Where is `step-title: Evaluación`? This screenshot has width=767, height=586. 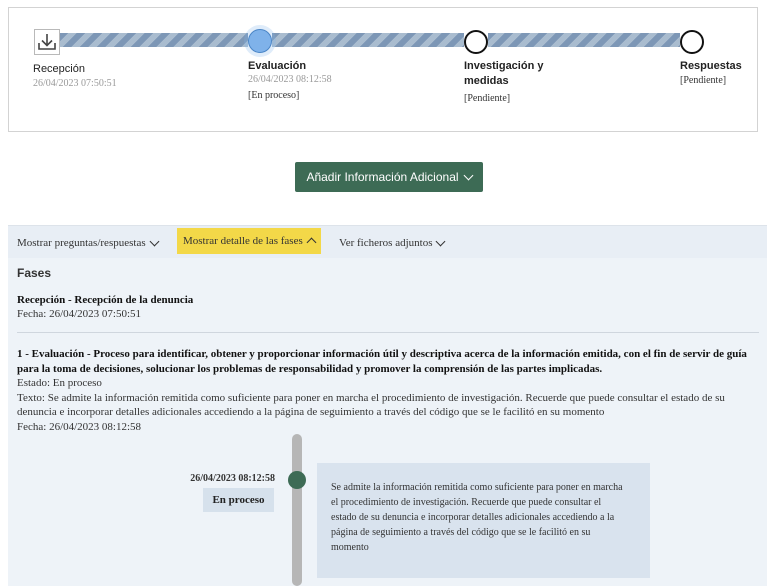
step-title: Evaluación is located at coordinates (277, 66).